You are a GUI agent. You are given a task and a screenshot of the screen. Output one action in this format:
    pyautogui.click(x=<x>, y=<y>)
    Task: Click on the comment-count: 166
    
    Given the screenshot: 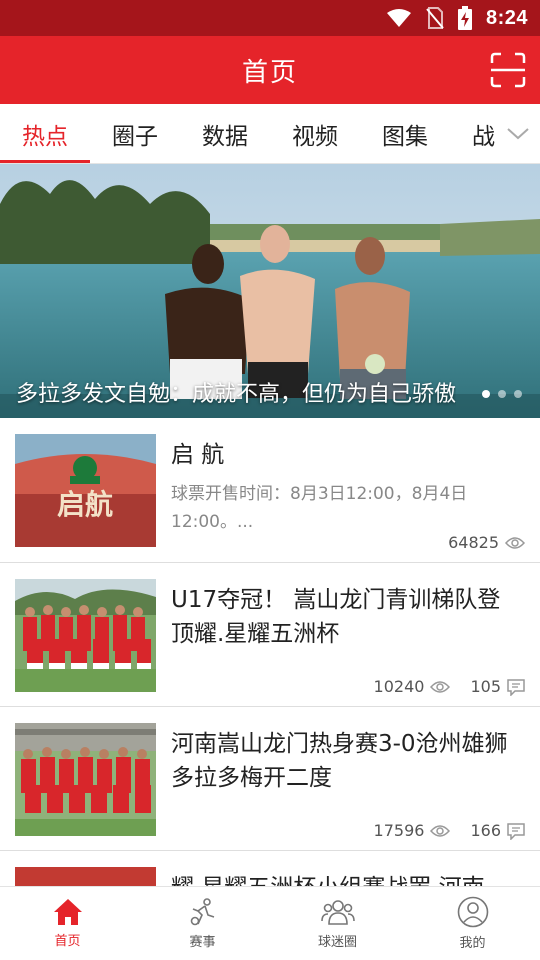 What is the action you would take?
    pyautogui.click(x=485, y=830)
    